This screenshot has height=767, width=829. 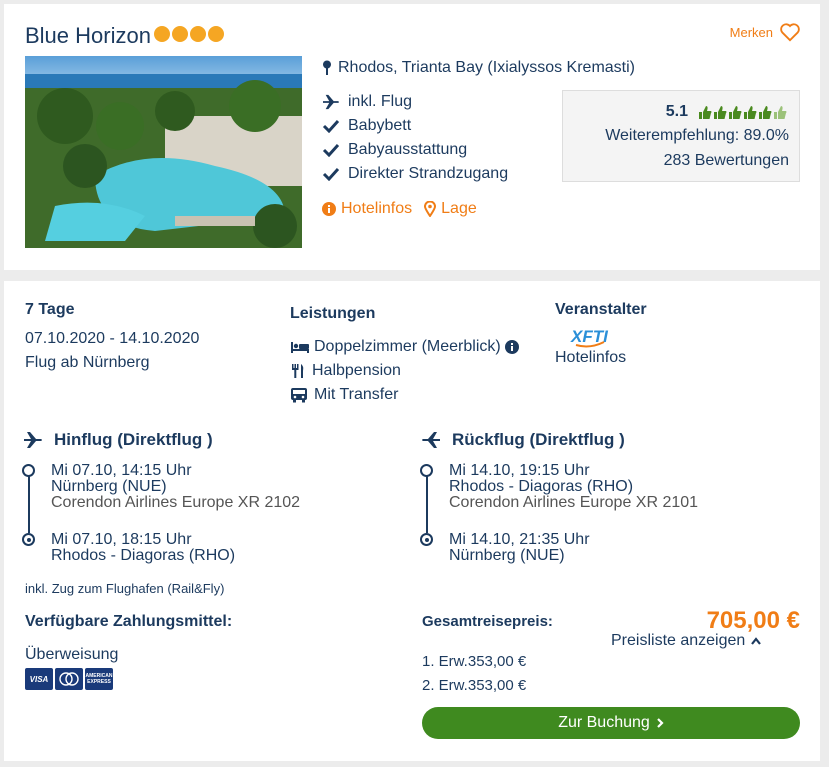 What do you see at coordinates (163, 152) in the screenshot?
I see `hotel-photo` at bounding box center [163, 152].